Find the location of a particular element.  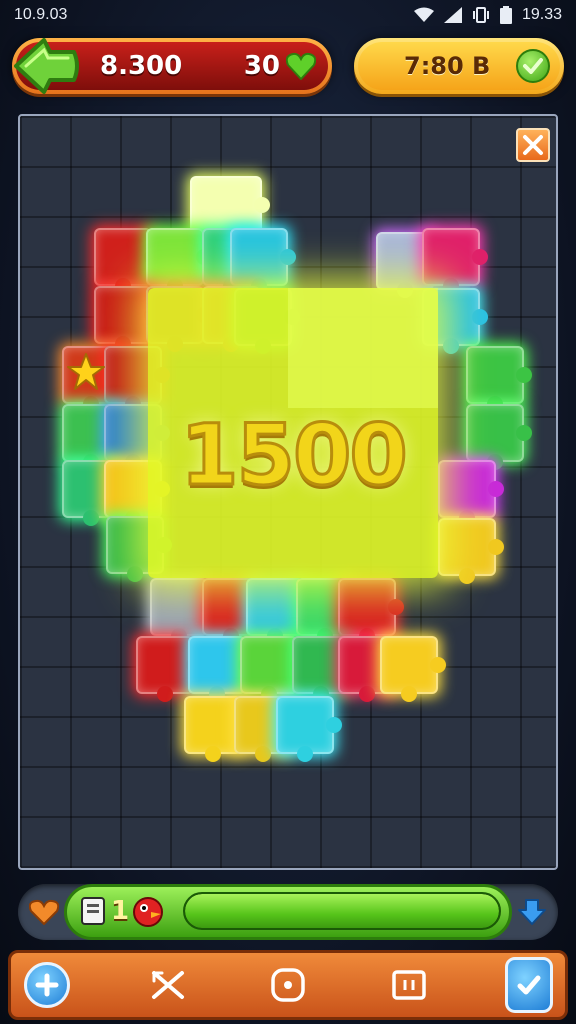

progress-fill is located at coordinates (342, 911).